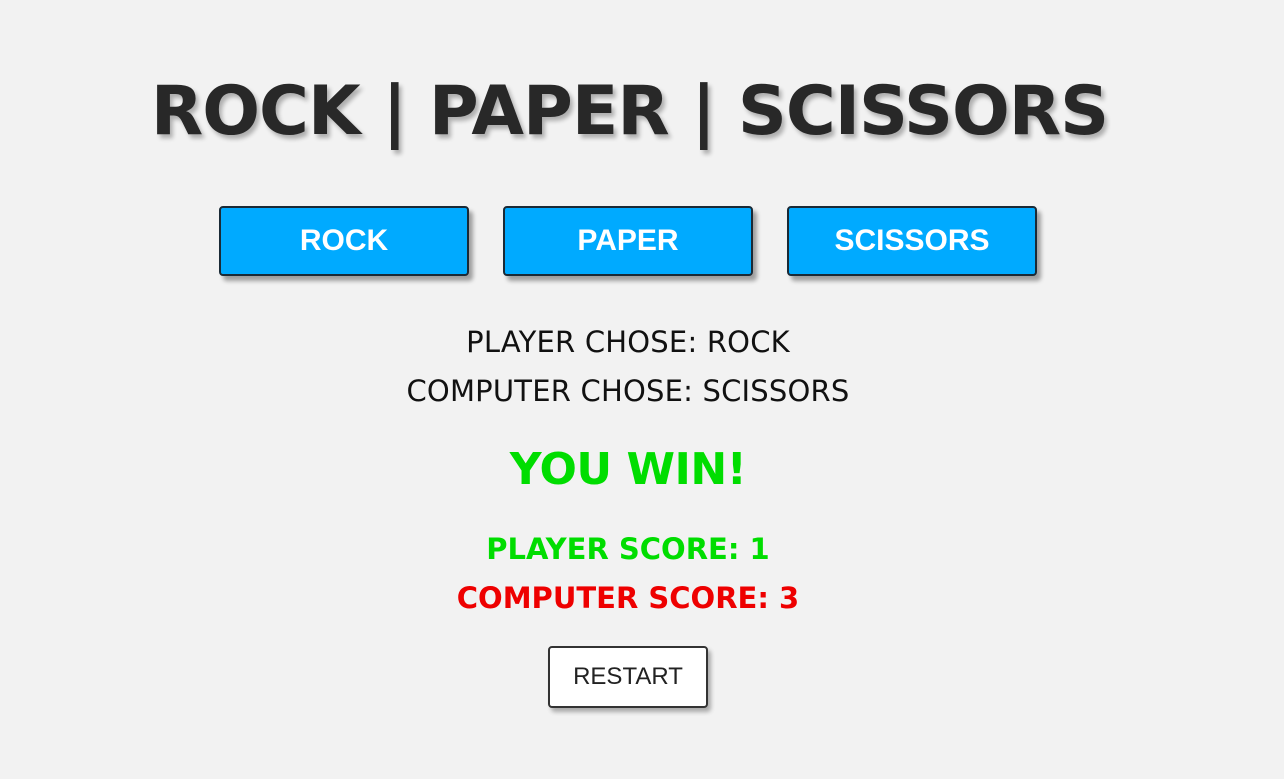  I want to click on player-score: PLAYER SCORE: 1, so click(628, 549).